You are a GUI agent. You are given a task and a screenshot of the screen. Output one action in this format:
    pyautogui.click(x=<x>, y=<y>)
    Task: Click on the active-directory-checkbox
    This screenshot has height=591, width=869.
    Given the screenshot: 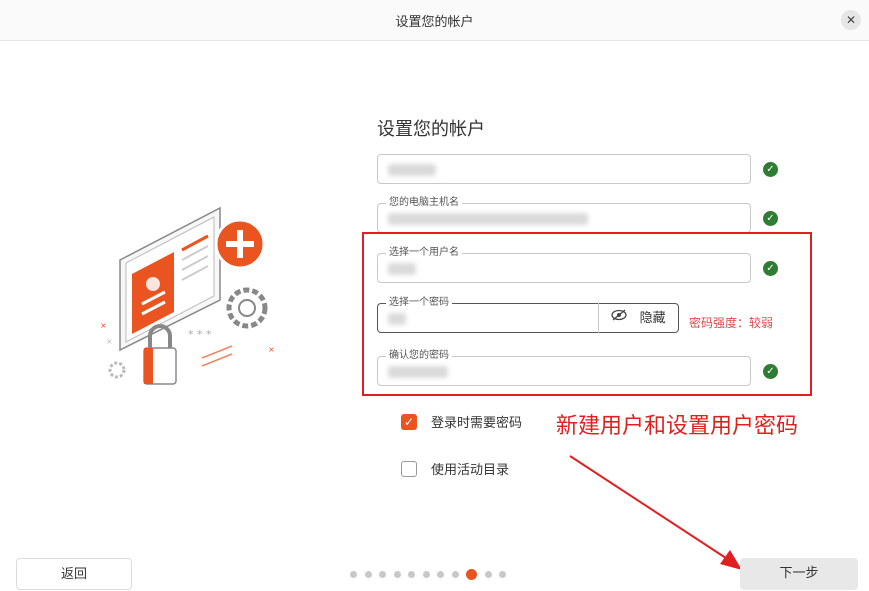 What is the action you would take?
    pyautogui.click(x=409, y=468)
    